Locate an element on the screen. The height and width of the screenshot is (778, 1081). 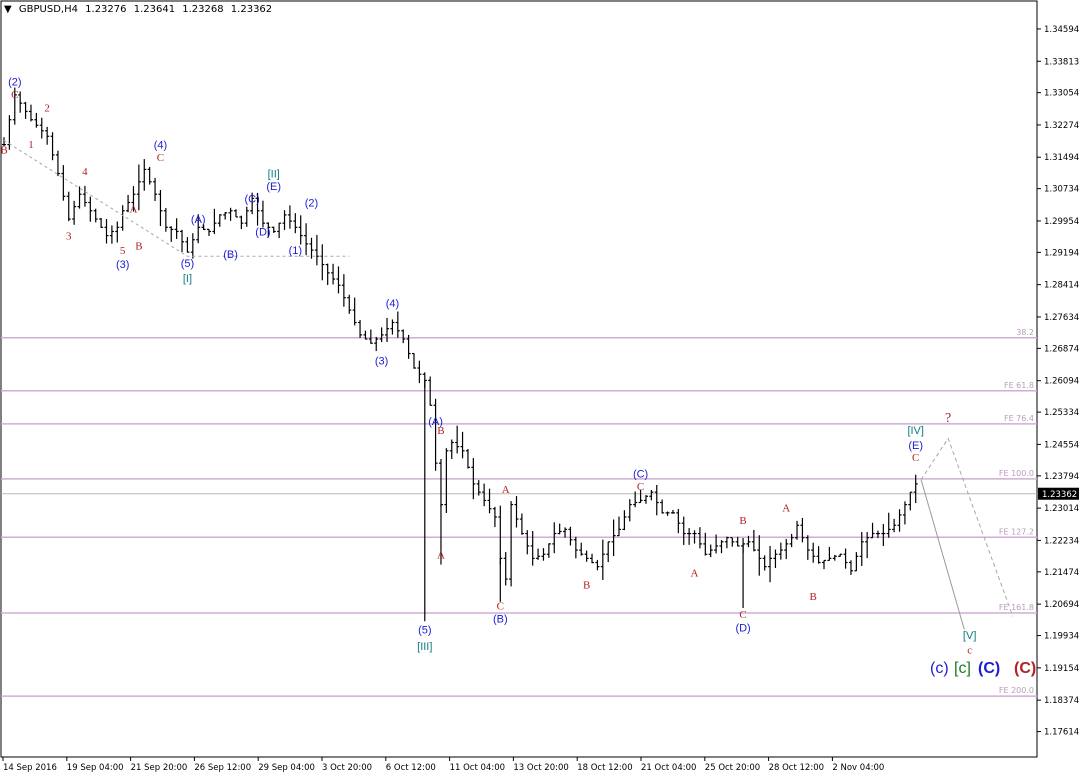
wave-label: 4 is located at coordinates (85, 172).